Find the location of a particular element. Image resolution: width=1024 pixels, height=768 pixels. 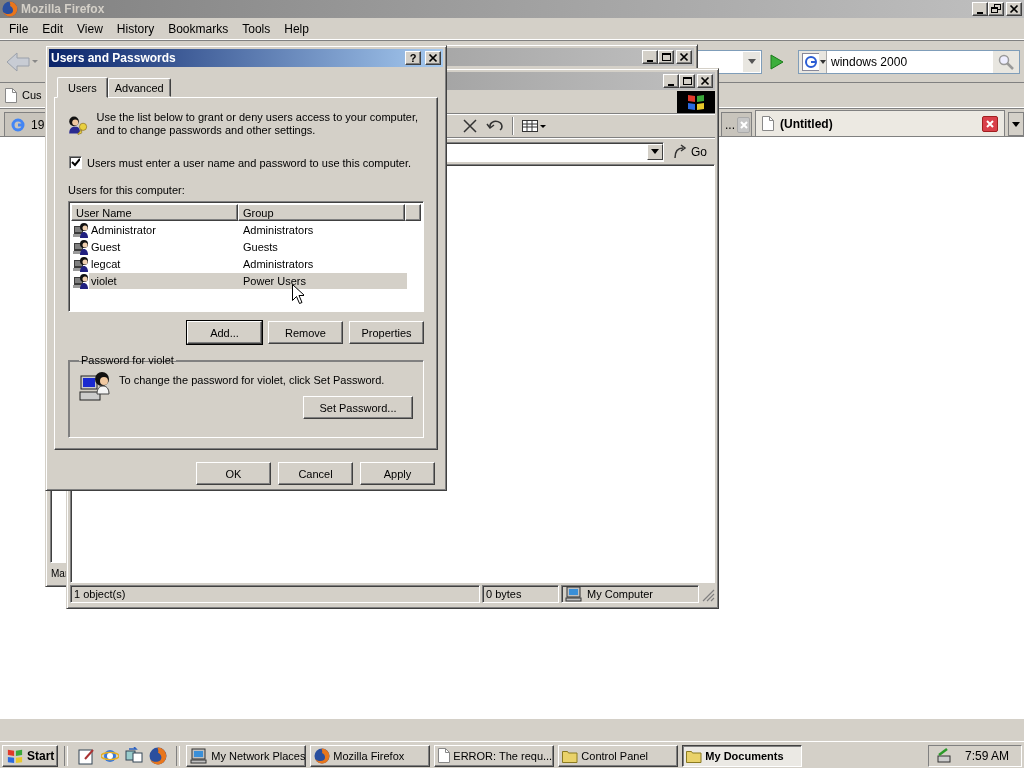

checkbox-label: Users must enter a user name and password to use this computer. is located at coordinates (249, 162).